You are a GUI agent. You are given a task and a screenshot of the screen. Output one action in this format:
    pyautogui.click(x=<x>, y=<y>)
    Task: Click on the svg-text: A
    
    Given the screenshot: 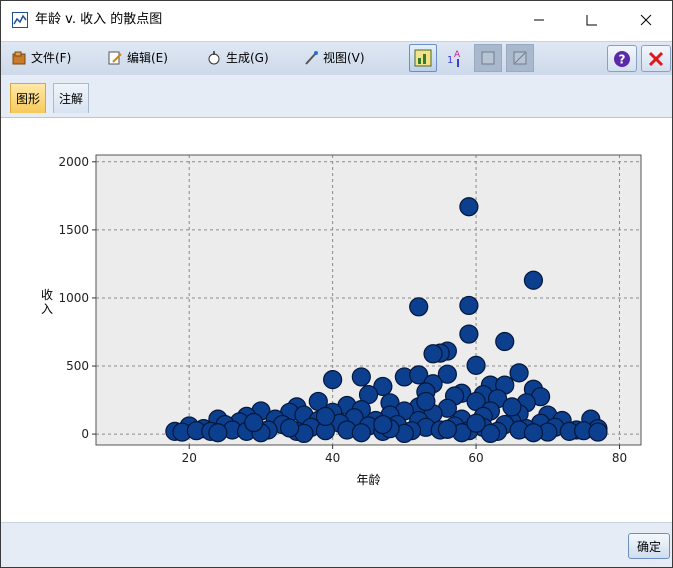 What is the action you would take?
    pyautogui.click(x=457, y=55)
    